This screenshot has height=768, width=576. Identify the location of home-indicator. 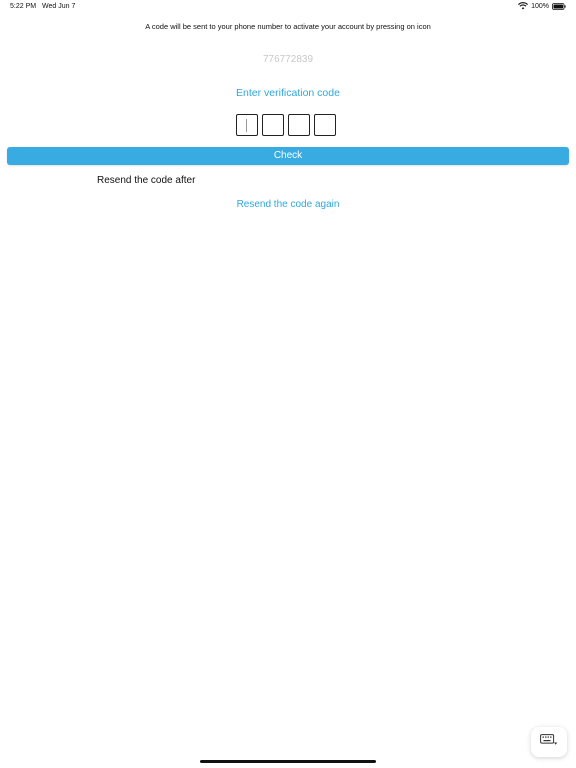
(288, 761).